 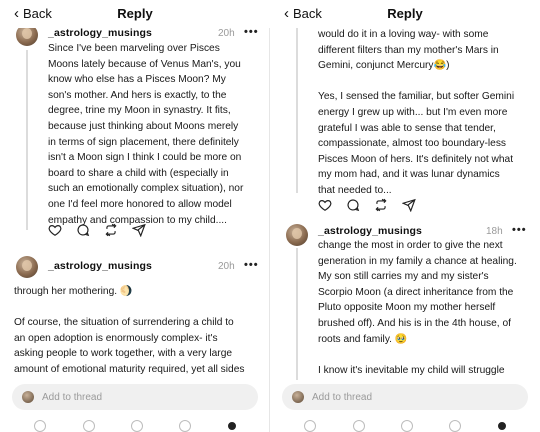 I want to click on post-line: Since I've been marveling over Pisces, so click(x=134, y=48).